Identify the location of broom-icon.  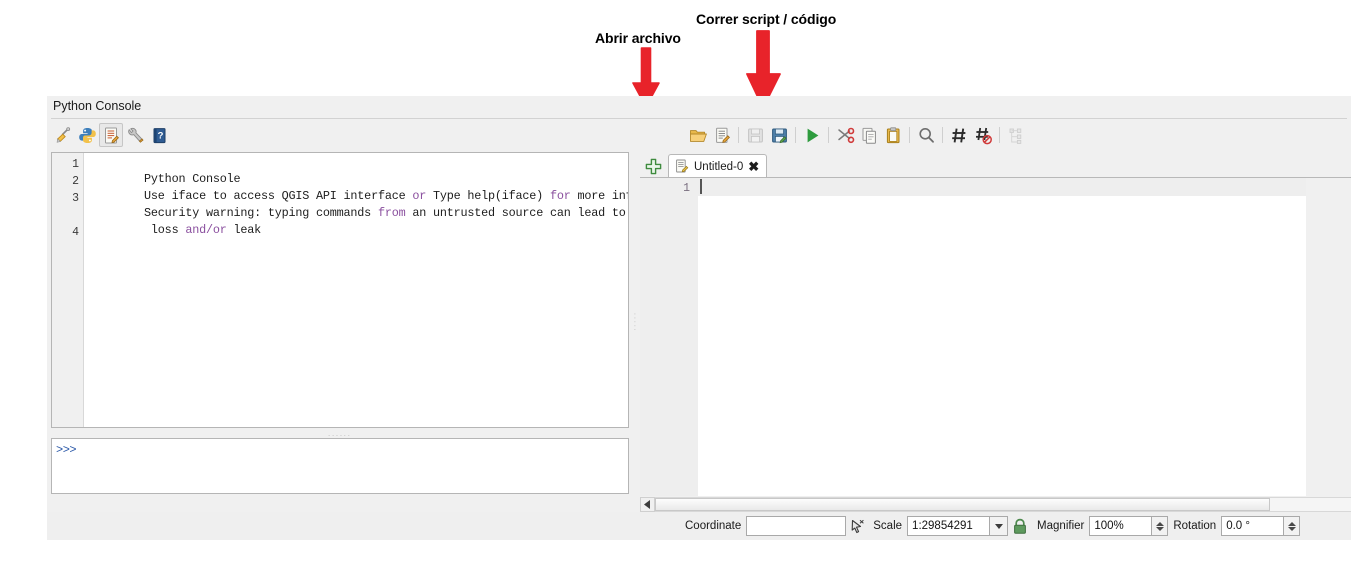
(63, 134).